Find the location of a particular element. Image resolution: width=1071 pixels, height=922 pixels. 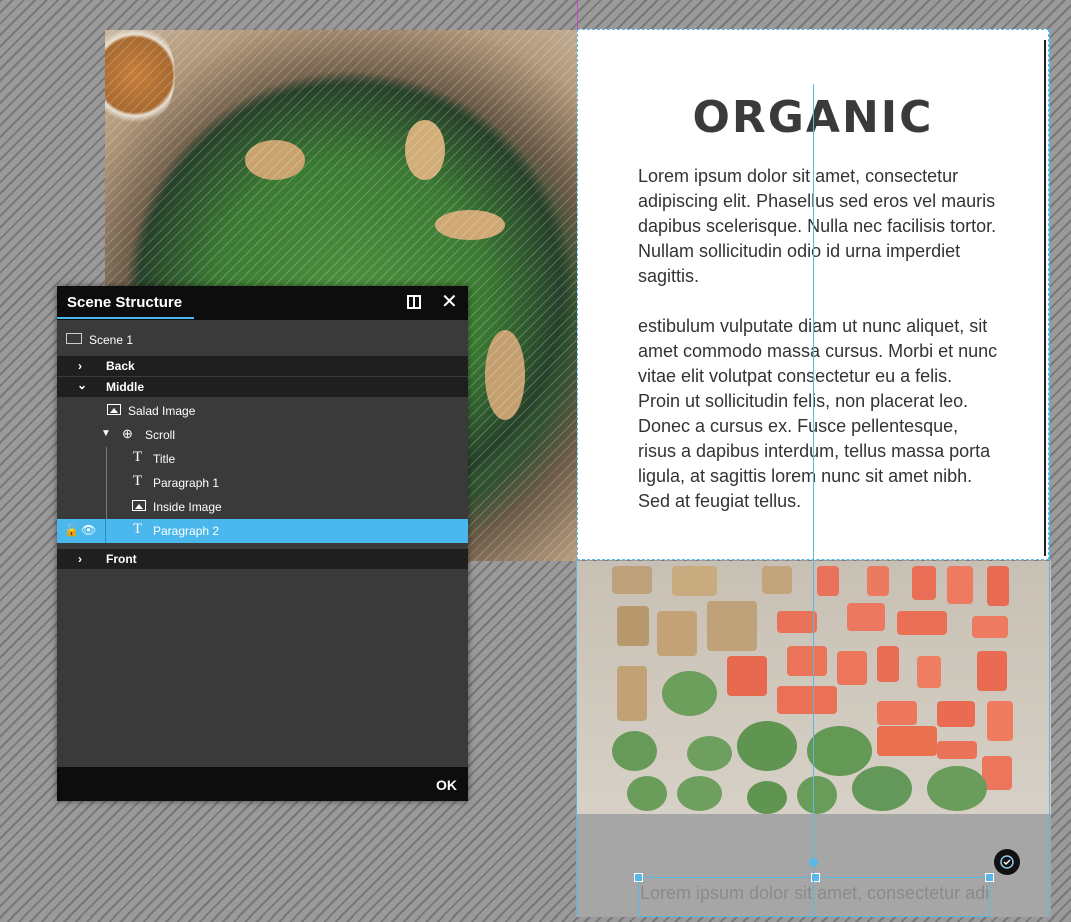

center-guide-line is located at coordinates (813, 500).